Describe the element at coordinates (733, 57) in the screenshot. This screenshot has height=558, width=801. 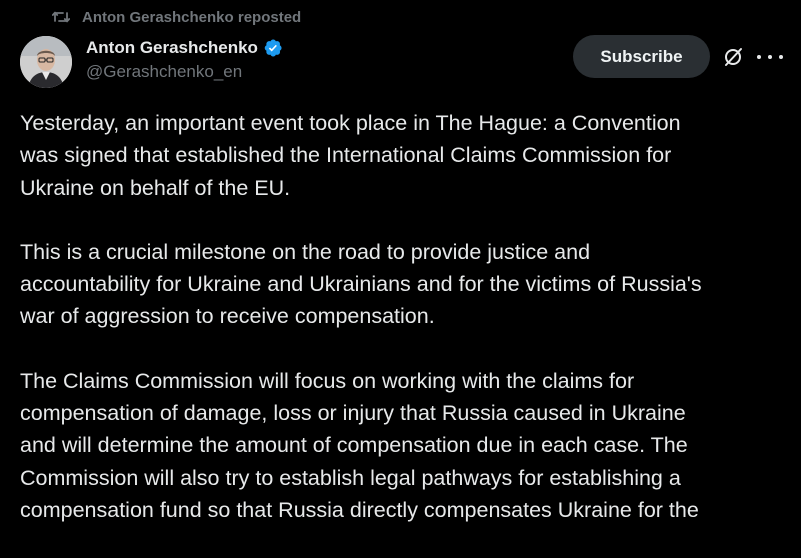
I see `grok-icon` at that location.